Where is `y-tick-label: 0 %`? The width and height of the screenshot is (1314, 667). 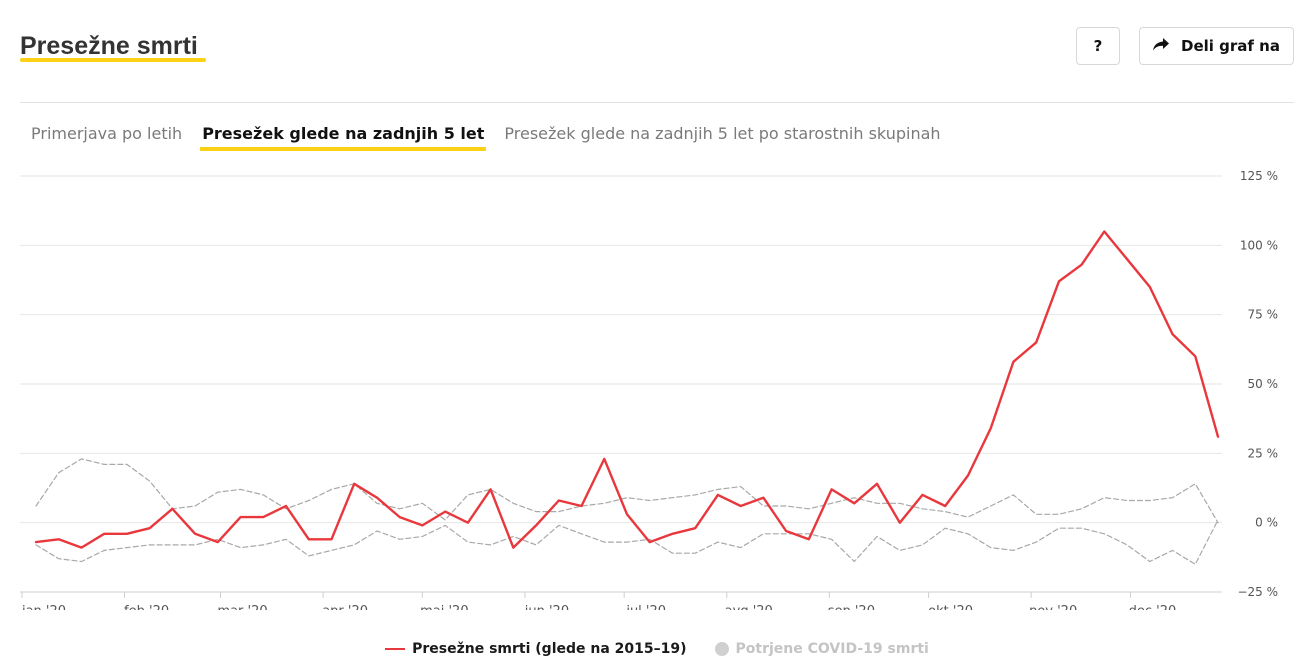
y-tick-label: 0 % is located at coordinates (1266, 523).